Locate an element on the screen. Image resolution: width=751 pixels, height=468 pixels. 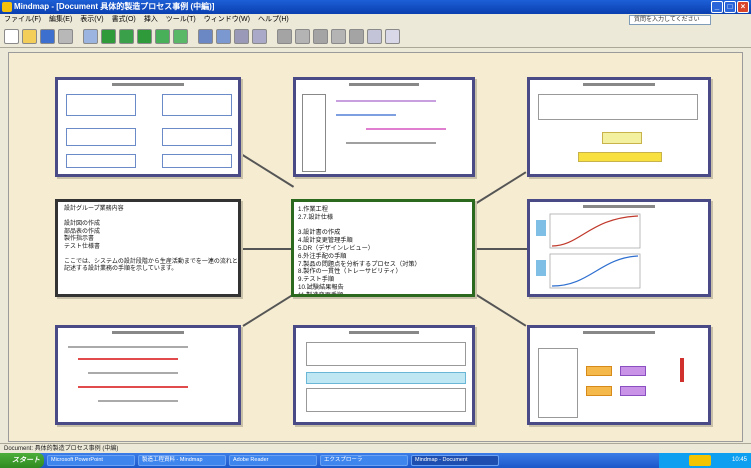
window-controls: _ □ × is located at coordinates (730, 7).